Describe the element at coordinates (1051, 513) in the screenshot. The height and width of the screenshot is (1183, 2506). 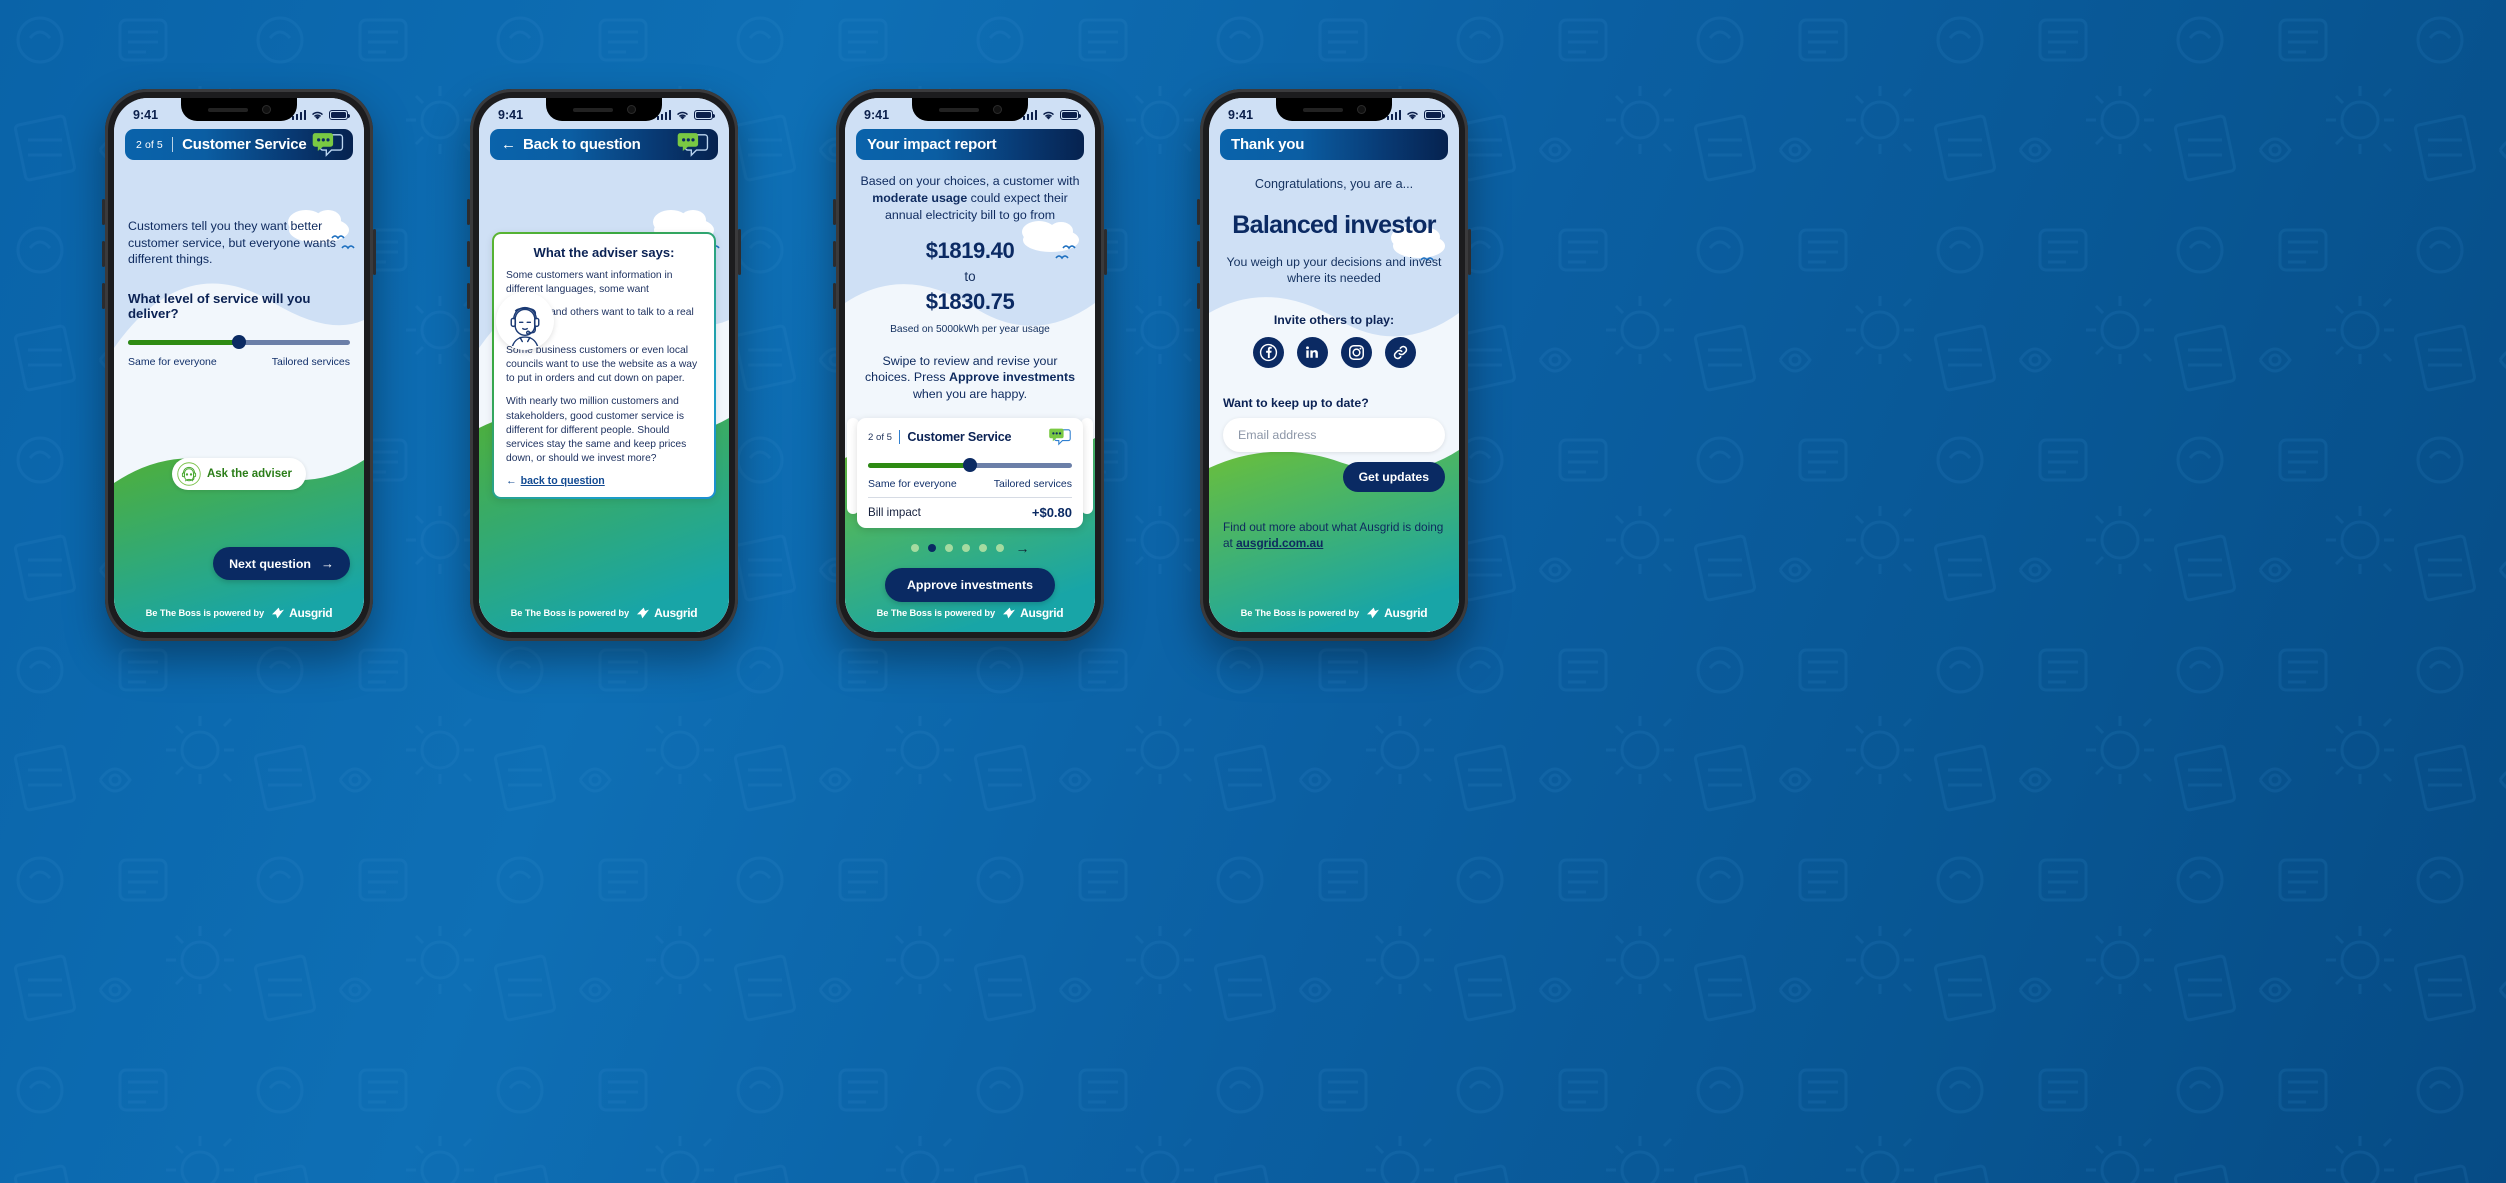
I see `bill-impact-value: +$0.80` at that location.